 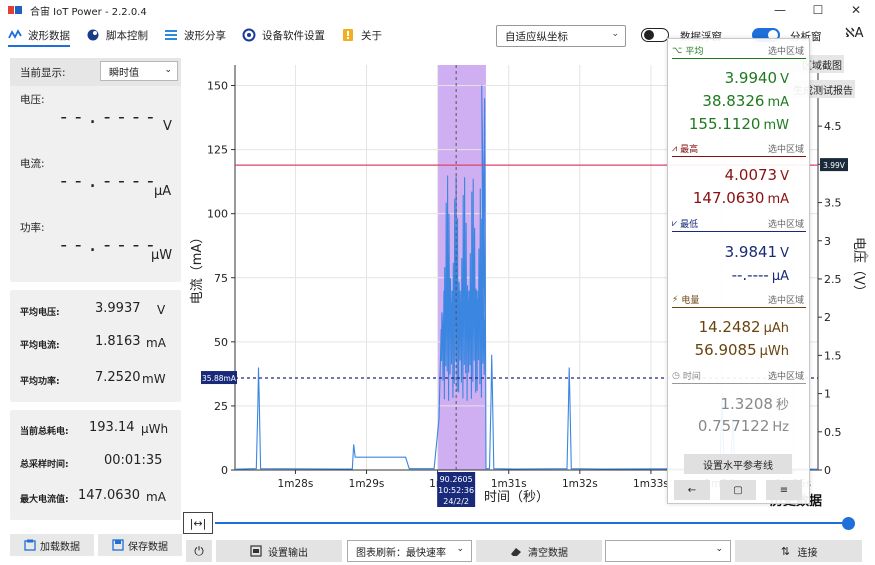 I want to click on y-tick-label: 125, so click(x=217, y=150).